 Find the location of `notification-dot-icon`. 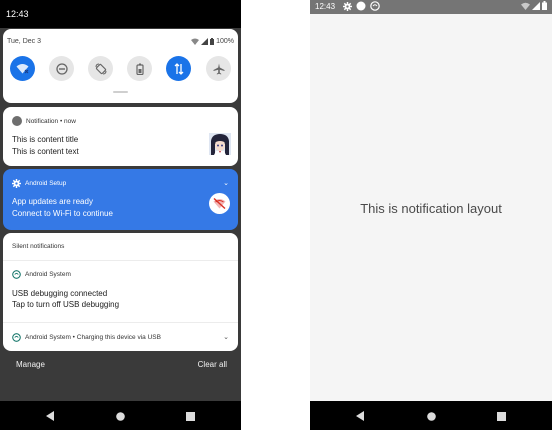

notification-dot-icon is located at coordinates (361, 6).